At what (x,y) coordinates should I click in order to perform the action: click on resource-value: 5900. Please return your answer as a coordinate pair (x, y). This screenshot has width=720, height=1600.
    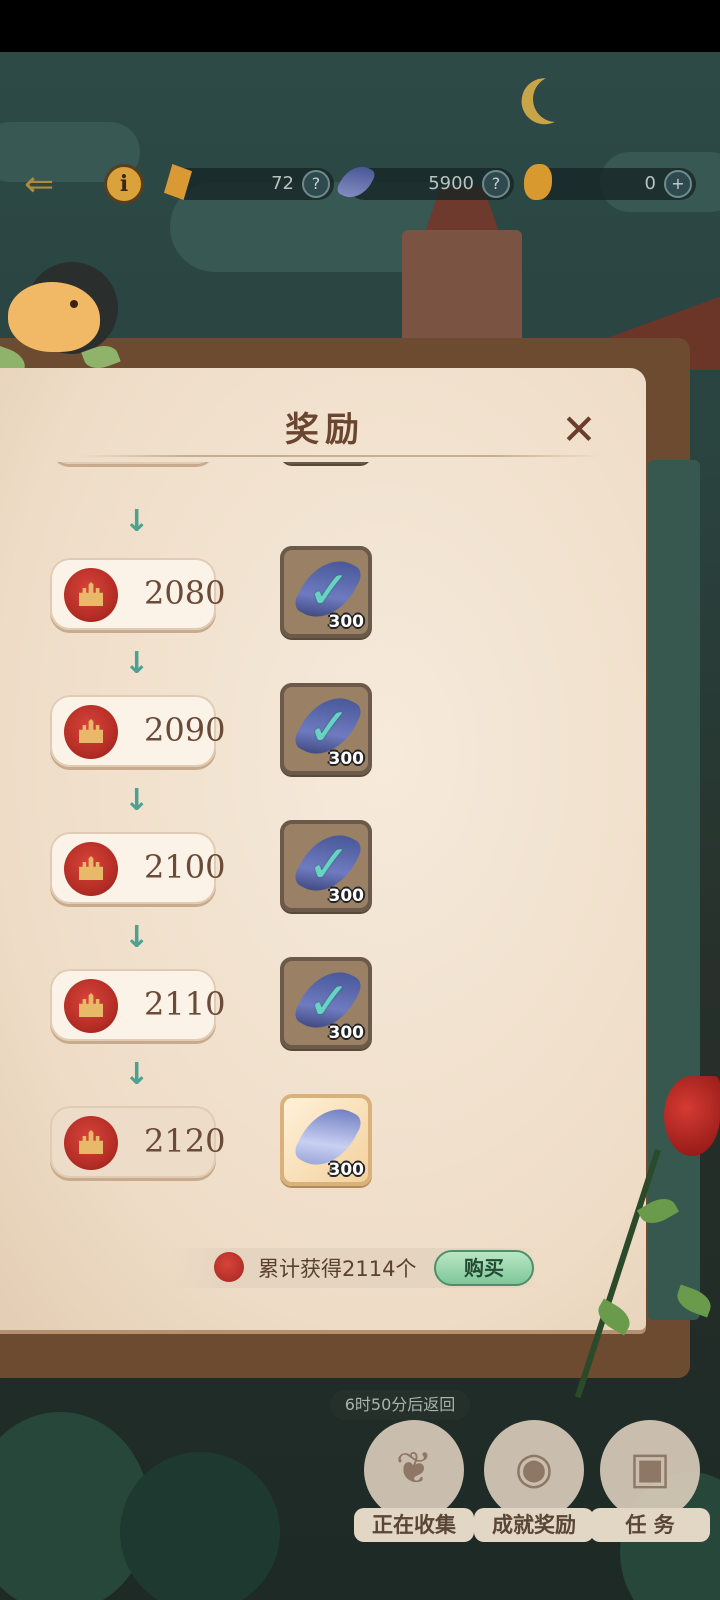
    Looking at the image, I should click on (451, 183).